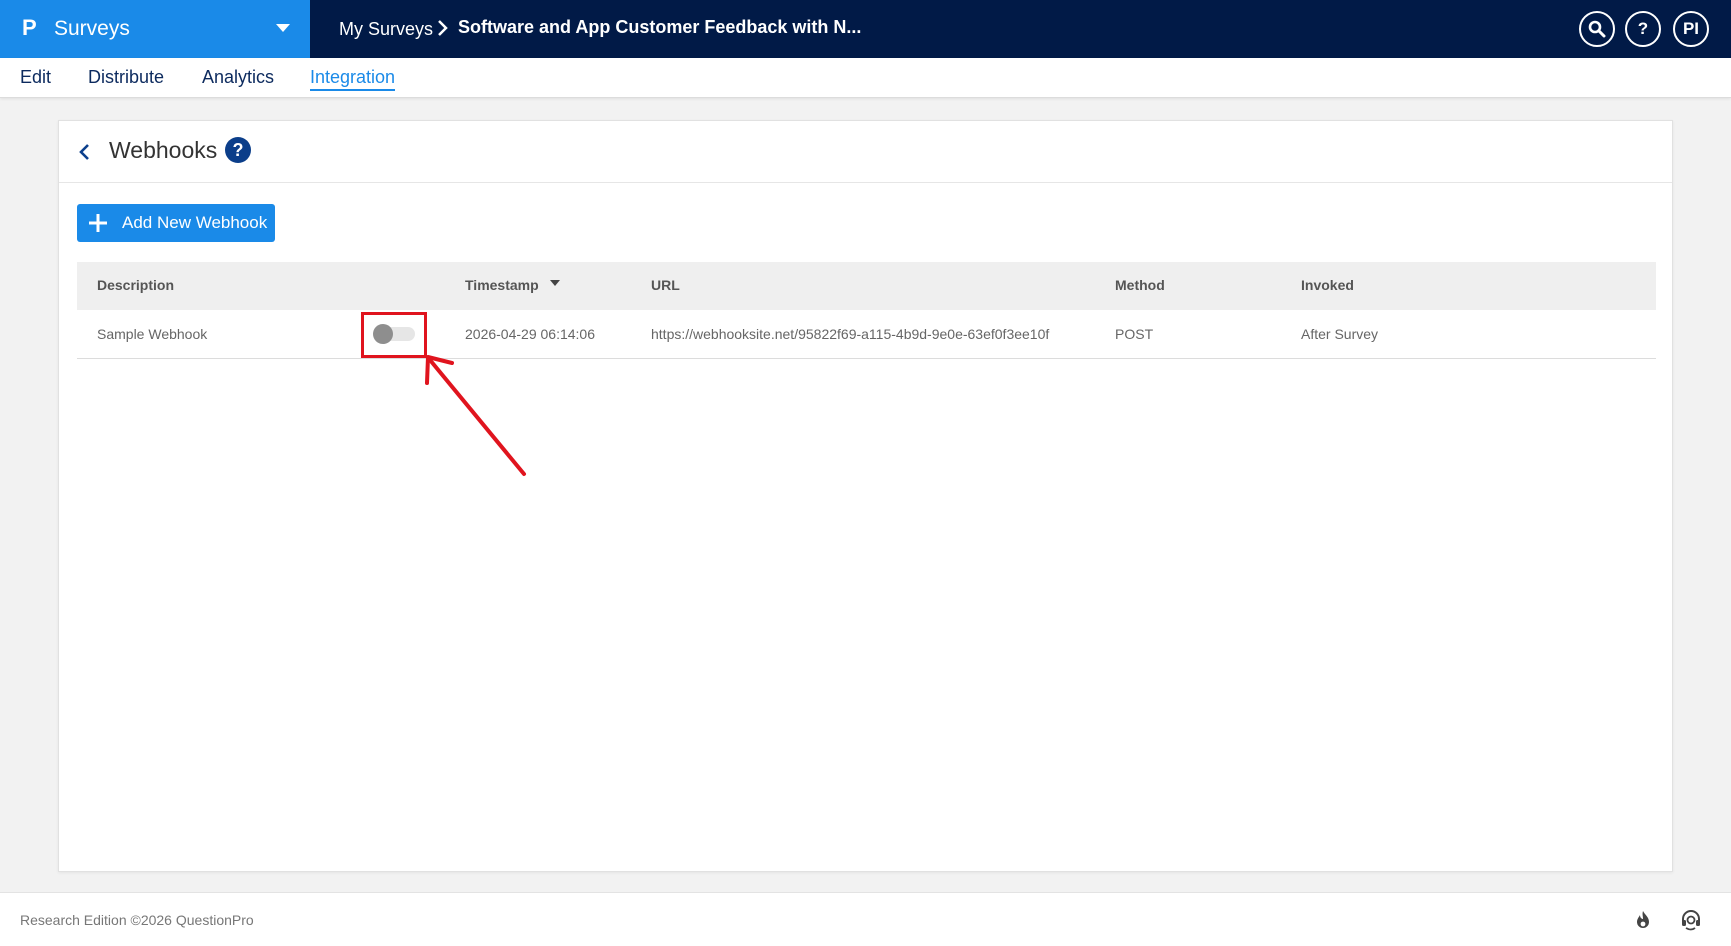 The height and width of the screenshot is (946, 1731). I want to click on support-headset-icon, so click(1691, 920).